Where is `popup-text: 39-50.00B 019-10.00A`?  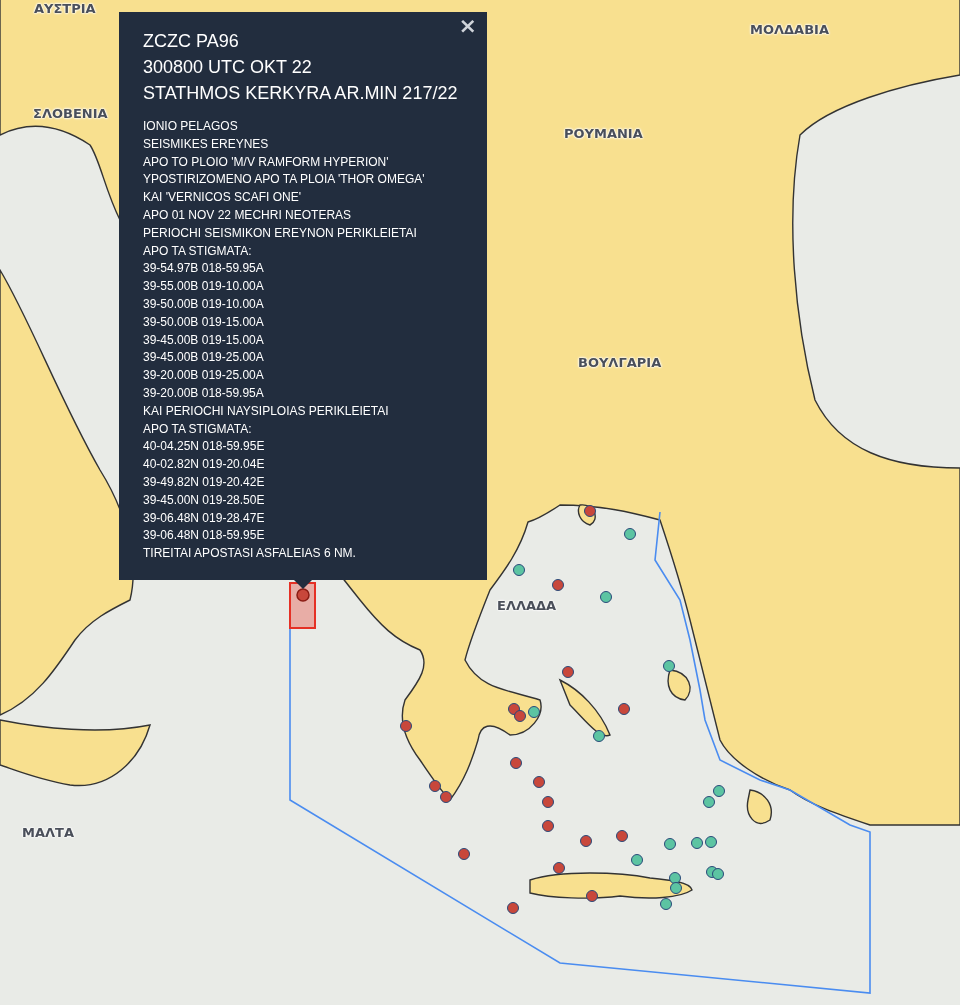 popup-text: 39-50.00B 019-10.00A is located at coordinates (204, 304).